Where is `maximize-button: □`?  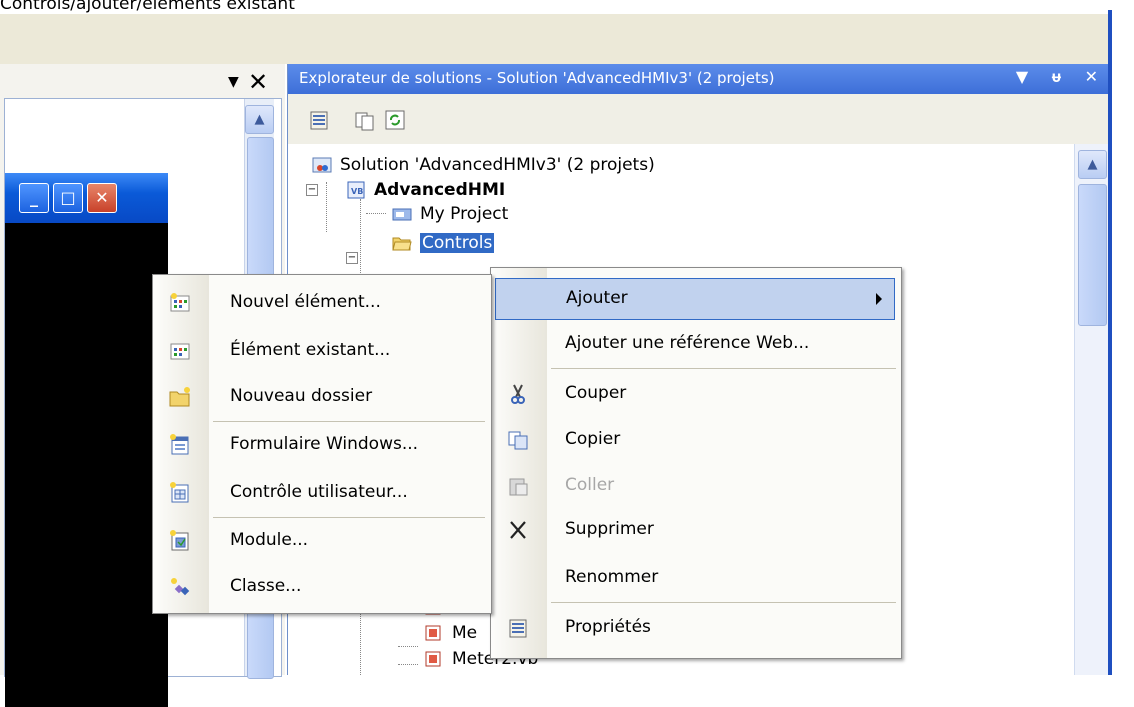 maximize-button: □ is located at coordinates (68, 198).